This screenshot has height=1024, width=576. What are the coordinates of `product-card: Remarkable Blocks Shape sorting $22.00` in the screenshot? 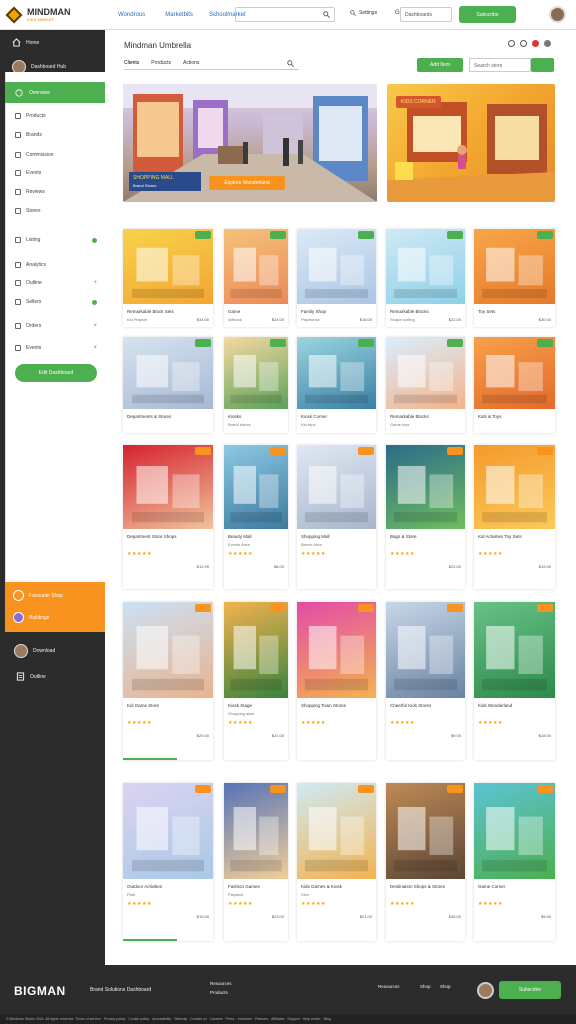 It's located at (425, 278).